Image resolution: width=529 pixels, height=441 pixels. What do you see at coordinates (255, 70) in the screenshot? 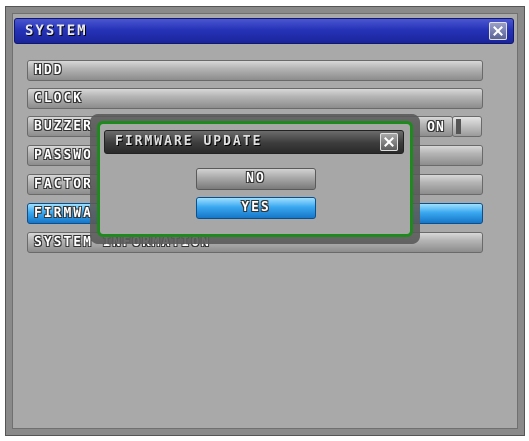
I see `menu-item-hdd: HDD` at bounding box center [255, 70].